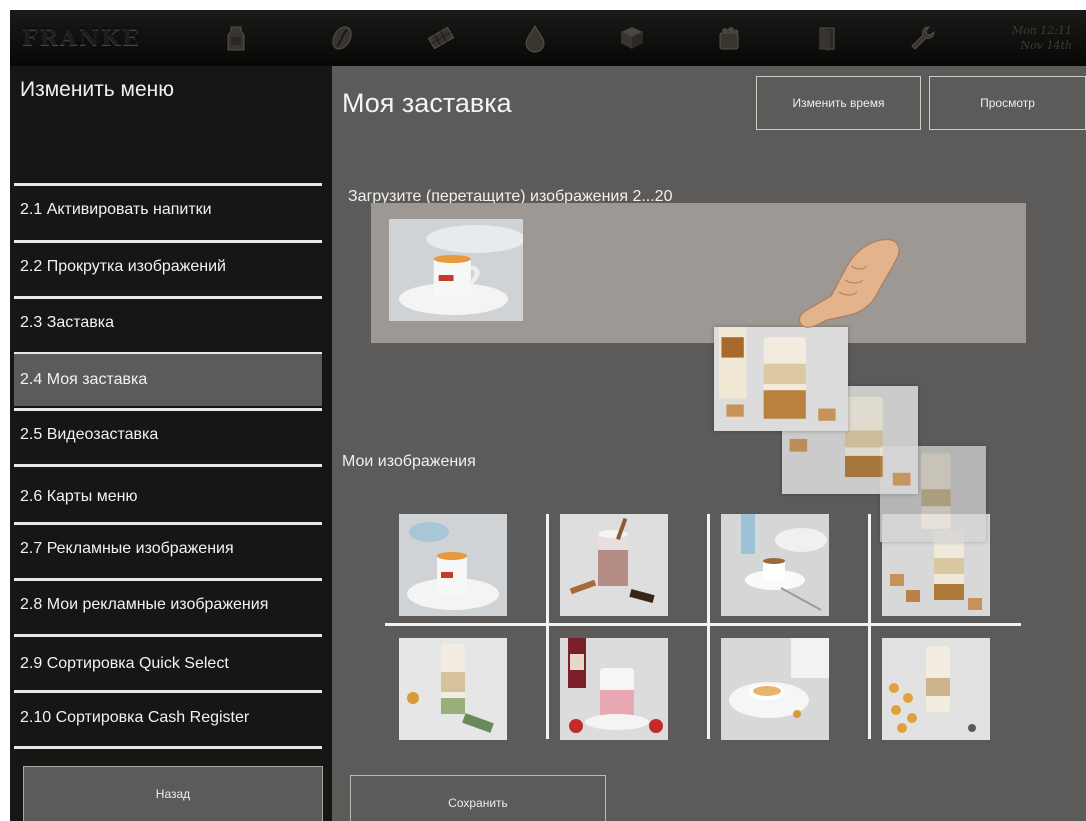  I want to click on gallery-image-cookies, so click(936, 689).